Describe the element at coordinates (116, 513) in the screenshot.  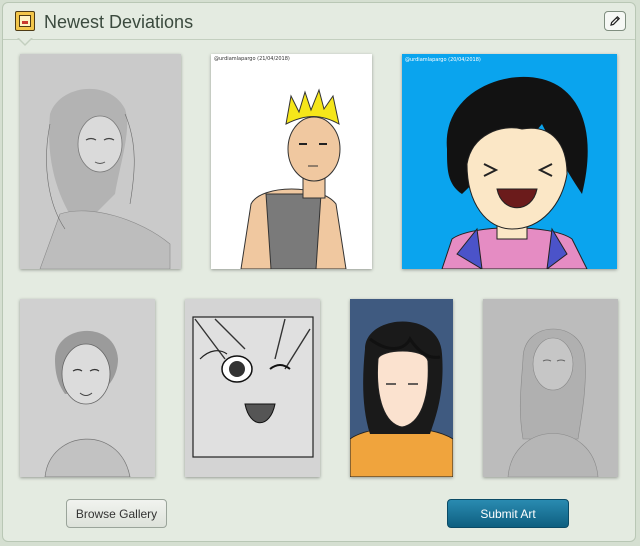
I see `browse-gallery-button: Browse Gallery` at that location.